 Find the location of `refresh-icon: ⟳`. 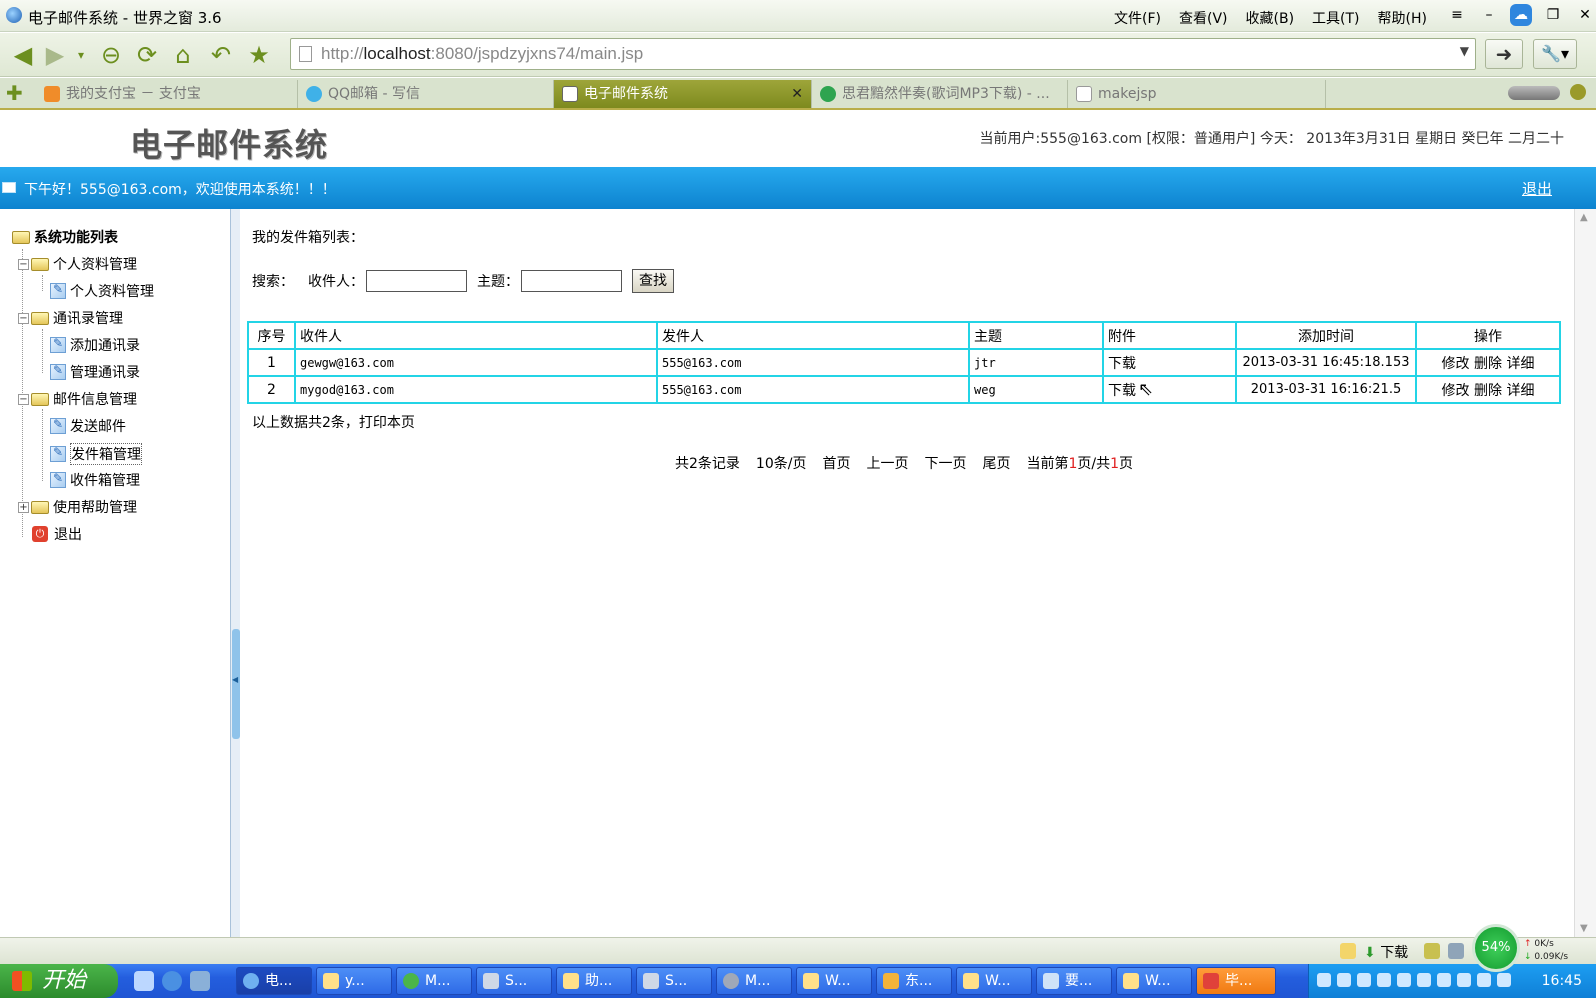

refresh-icon: ⟳ is located at coordinates (147, 55).